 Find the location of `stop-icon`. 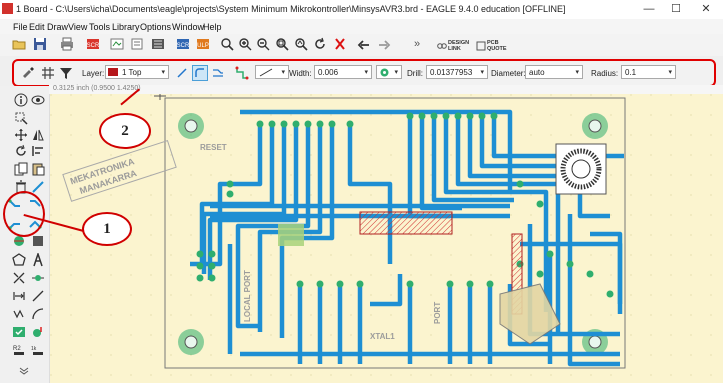

stop-icon is located at coordinates (340, 44).